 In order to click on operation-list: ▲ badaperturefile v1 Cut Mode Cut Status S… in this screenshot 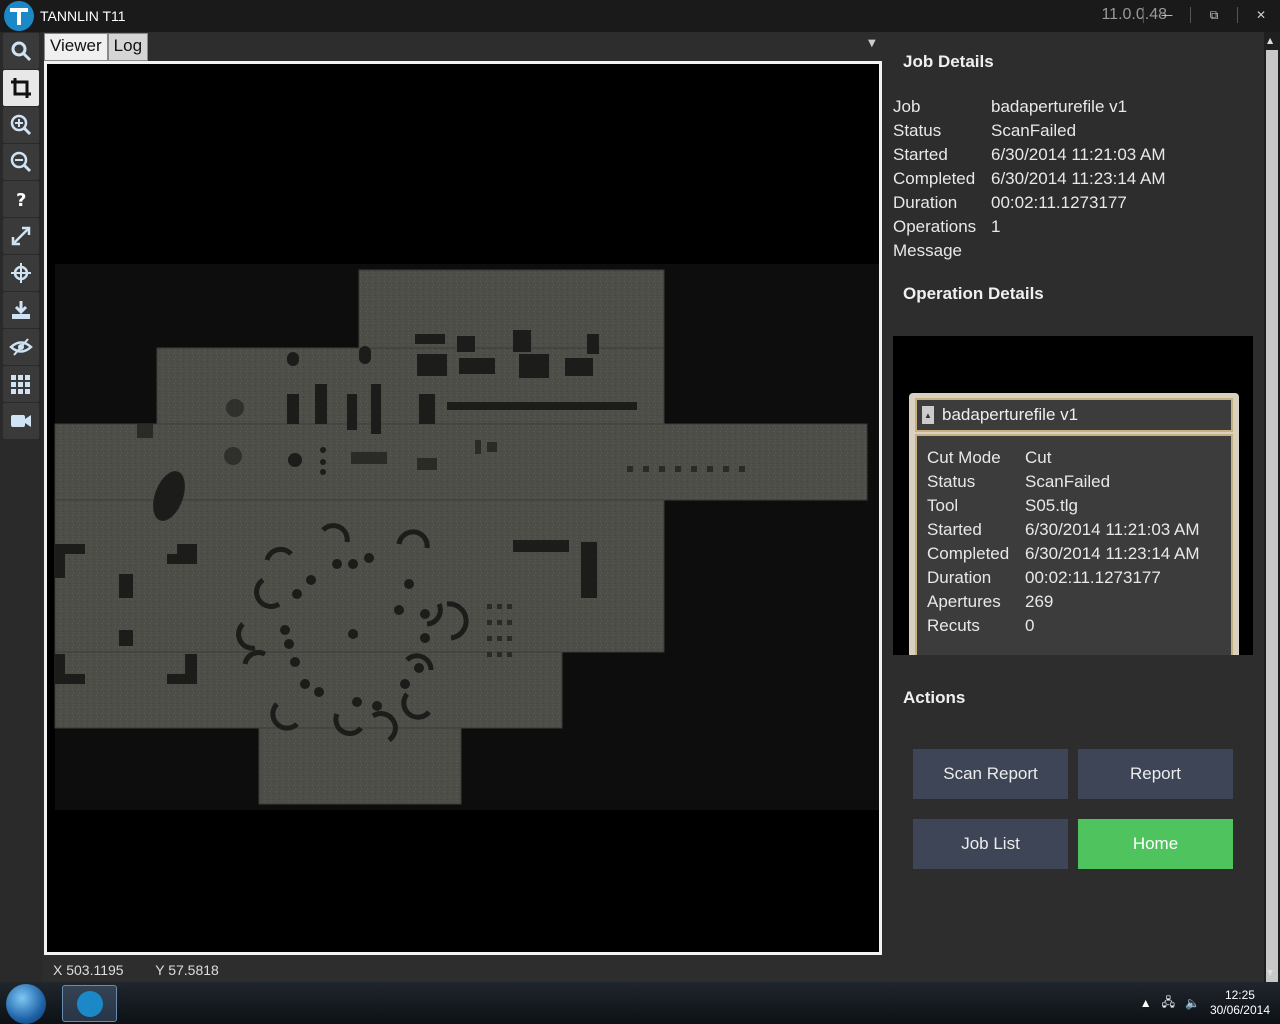, I will do `click(1073, 495)`.